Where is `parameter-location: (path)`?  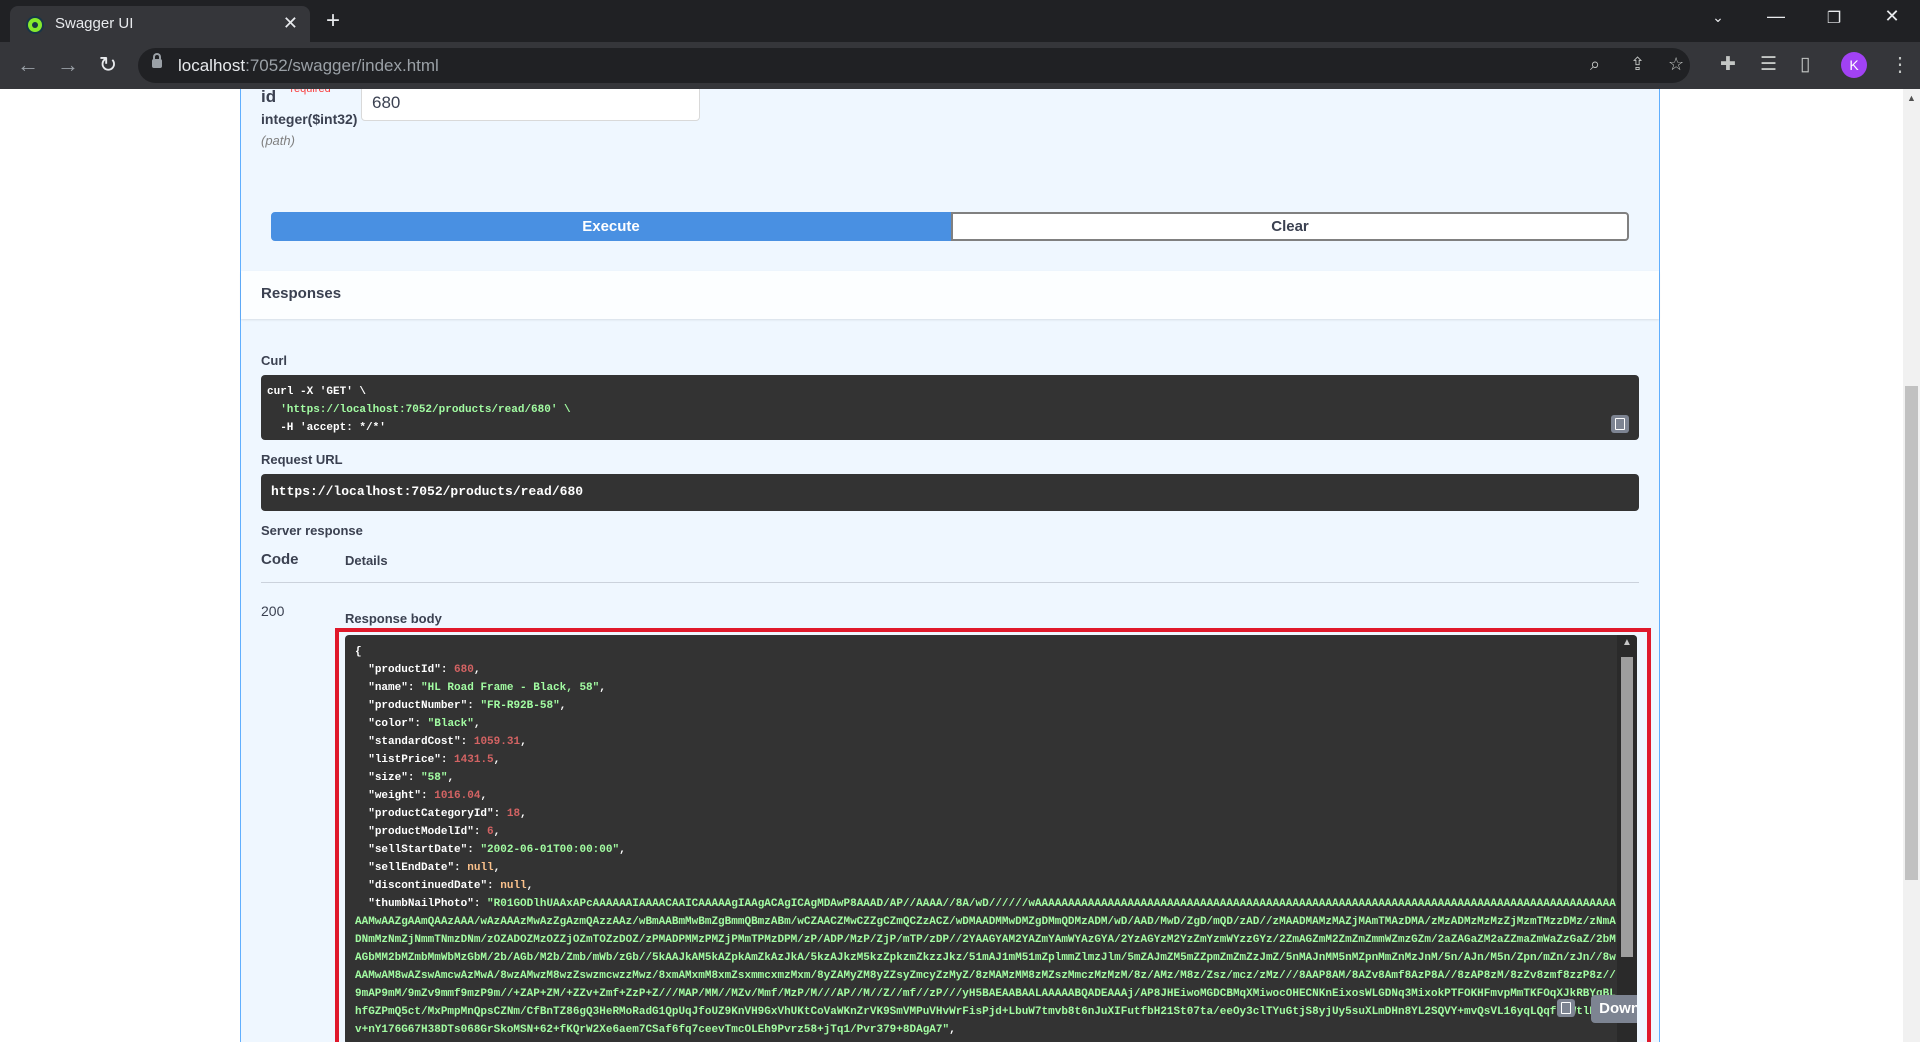
parameter-location: (path) is located at coordinates (278, 140).